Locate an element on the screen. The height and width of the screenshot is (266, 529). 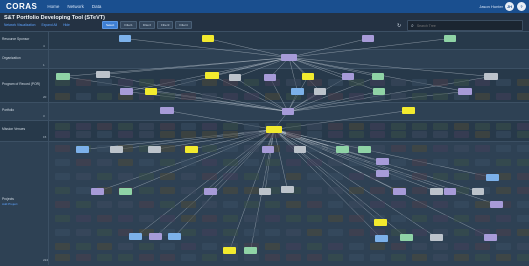
filter-button-1: Filter1 is located at coordinates (128, 25).